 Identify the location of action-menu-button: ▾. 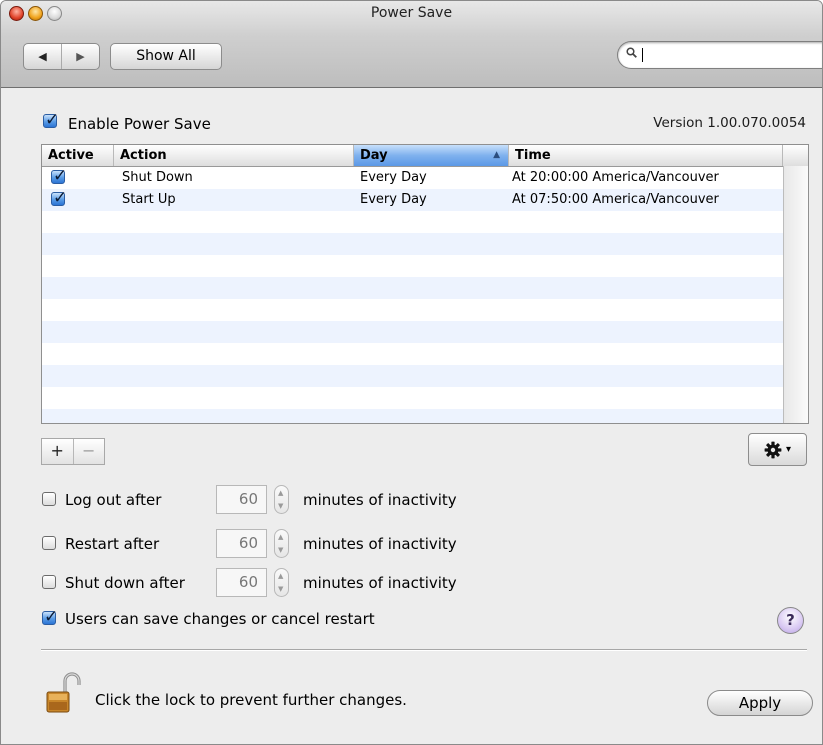
(777, 449).